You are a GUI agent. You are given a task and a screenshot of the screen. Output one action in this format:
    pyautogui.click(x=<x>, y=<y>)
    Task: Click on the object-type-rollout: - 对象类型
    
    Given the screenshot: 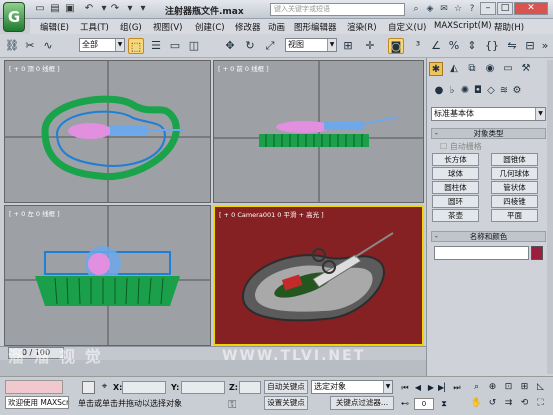 What is the action you would take?
    pyautogui.click(x=488, y=133)
    